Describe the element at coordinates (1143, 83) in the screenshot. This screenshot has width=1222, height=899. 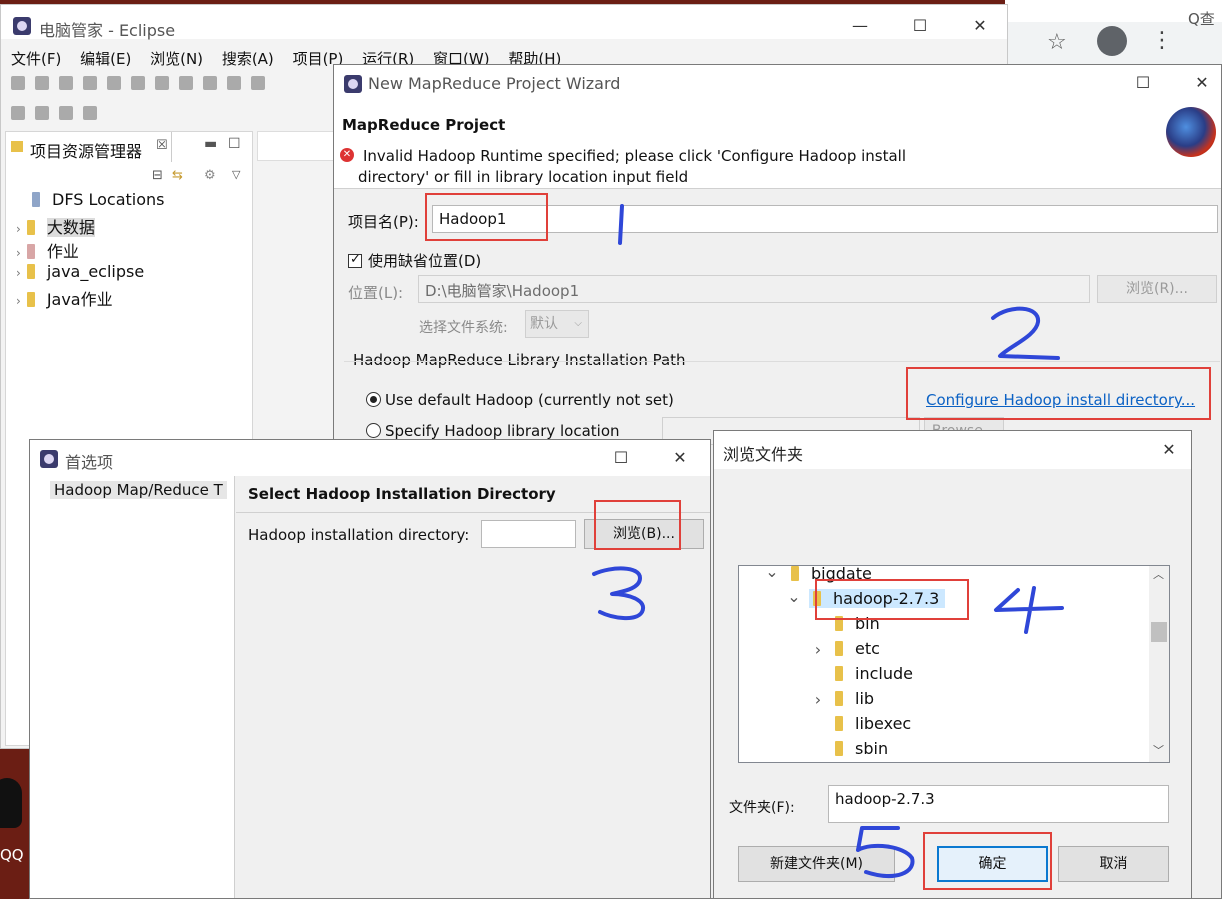
I see `wizard-maximize-button: ☐` at that location.